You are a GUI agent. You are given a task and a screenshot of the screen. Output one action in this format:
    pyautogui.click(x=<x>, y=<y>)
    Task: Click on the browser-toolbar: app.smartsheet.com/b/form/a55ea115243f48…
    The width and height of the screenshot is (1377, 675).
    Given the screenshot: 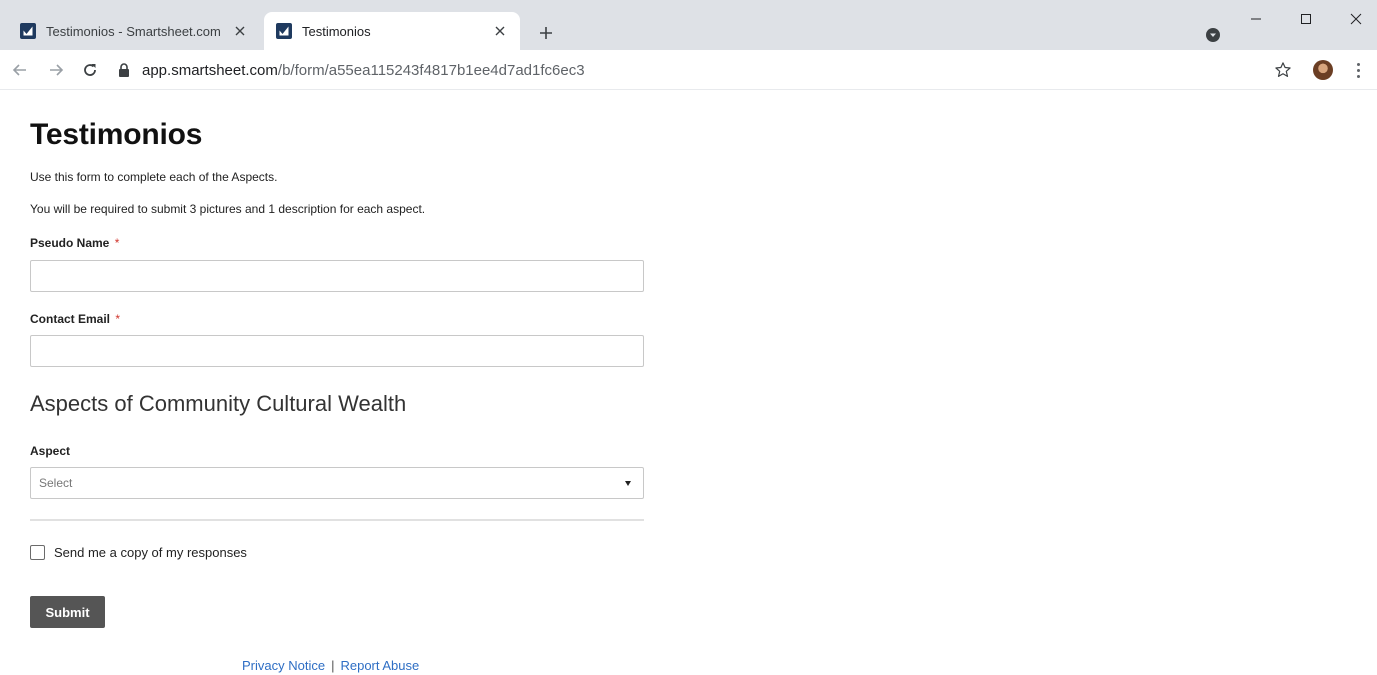 What is the action you would take?
    pyautogui.click(x=688, y=70)
    